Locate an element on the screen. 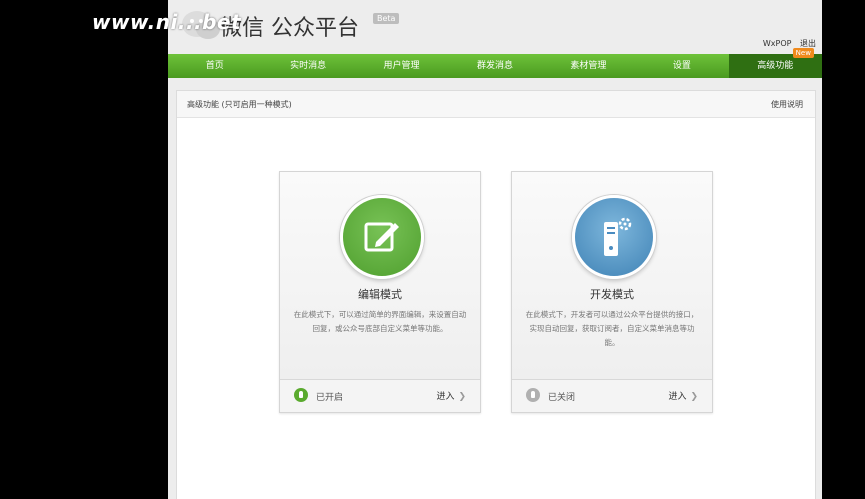 The height and width of the screenshot is (499, 865). edit-mode-status: 已开启 is located at coordinates (330, 398).